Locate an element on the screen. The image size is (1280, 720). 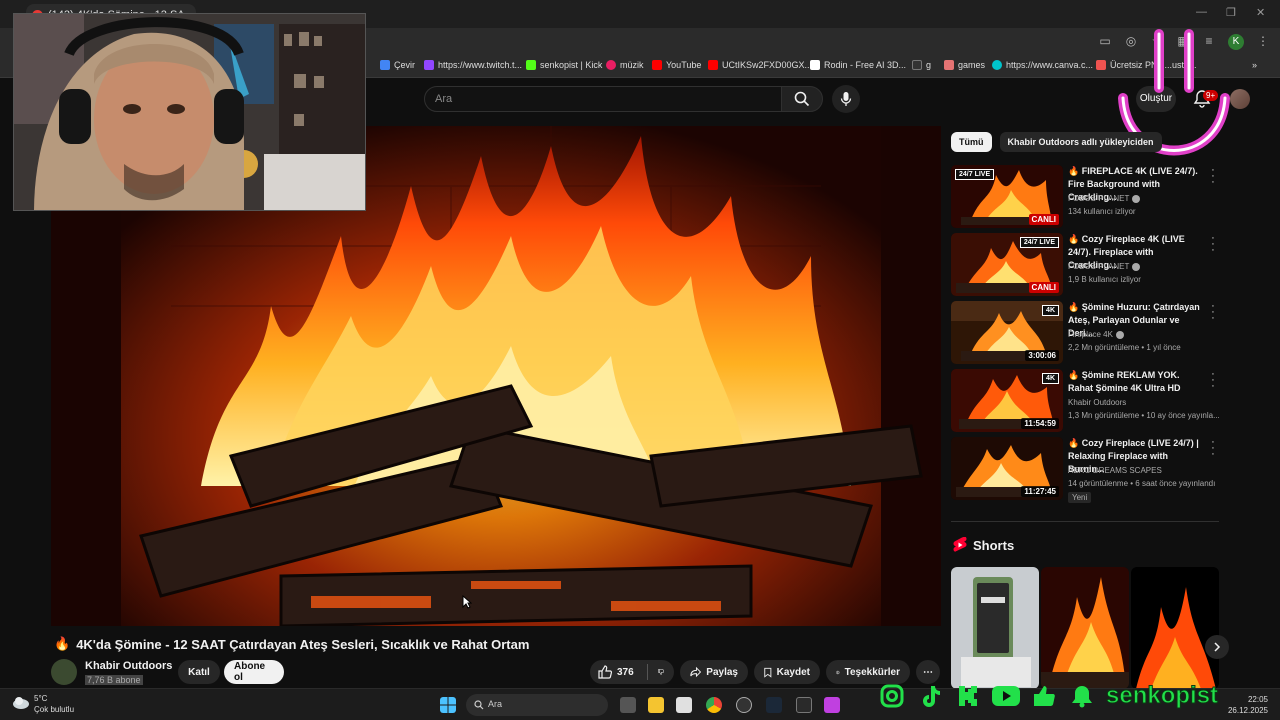
section-divider is located at coordinates (1085, 521).